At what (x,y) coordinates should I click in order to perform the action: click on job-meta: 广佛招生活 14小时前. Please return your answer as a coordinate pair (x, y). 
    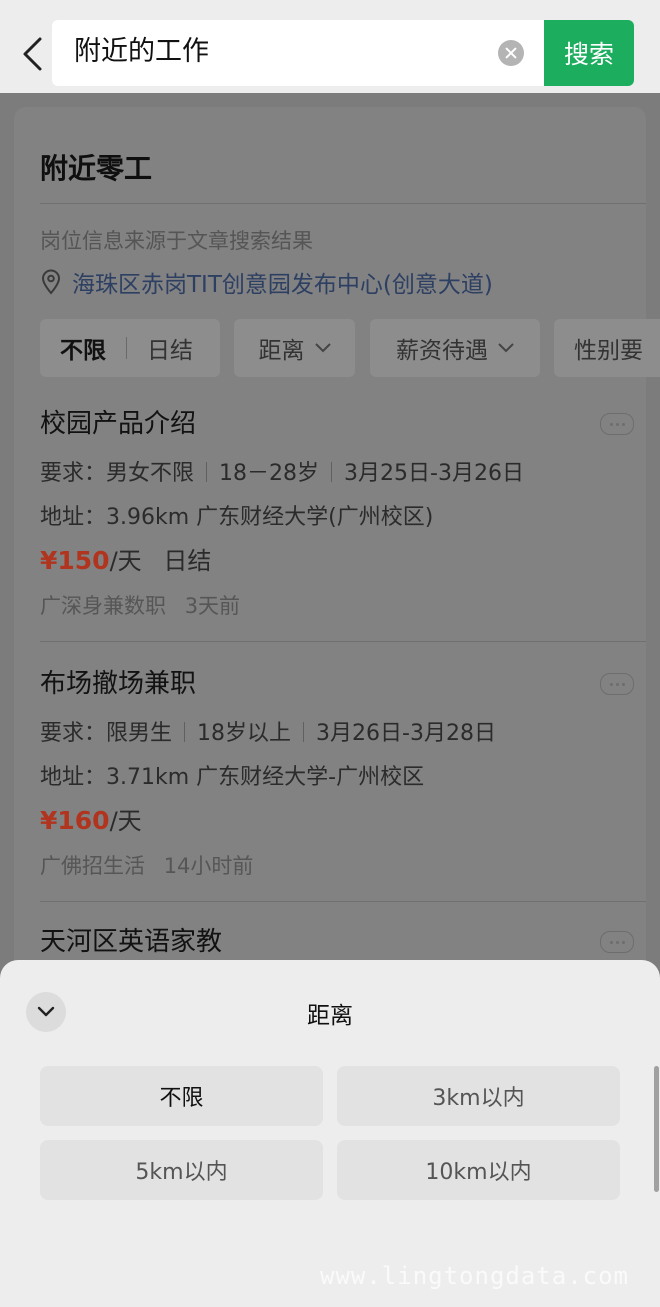
    Looking at the image, I should click on (330, 865).